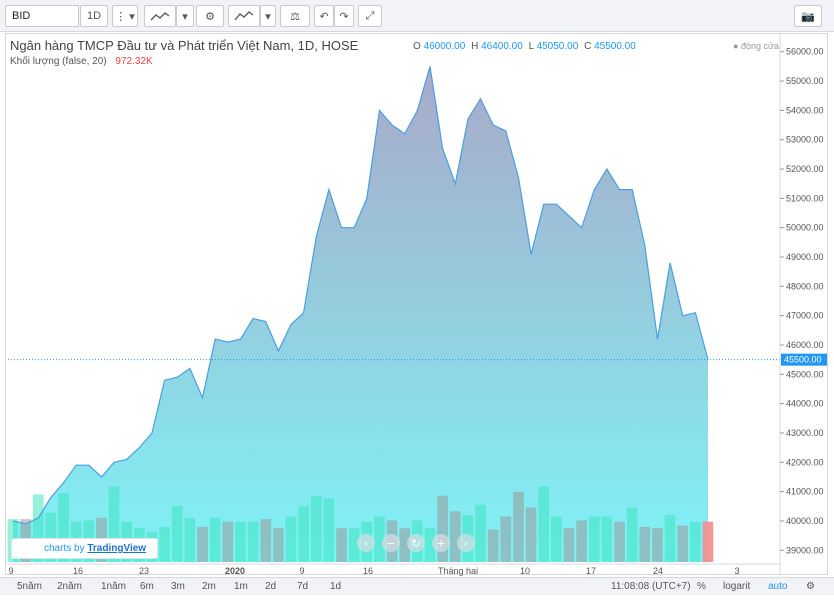 The width and height of the screenshot is (834, 605). Describe the element at coordinates (736, 586) in the screenshot. I see `log-toggle: logarit` at that location.